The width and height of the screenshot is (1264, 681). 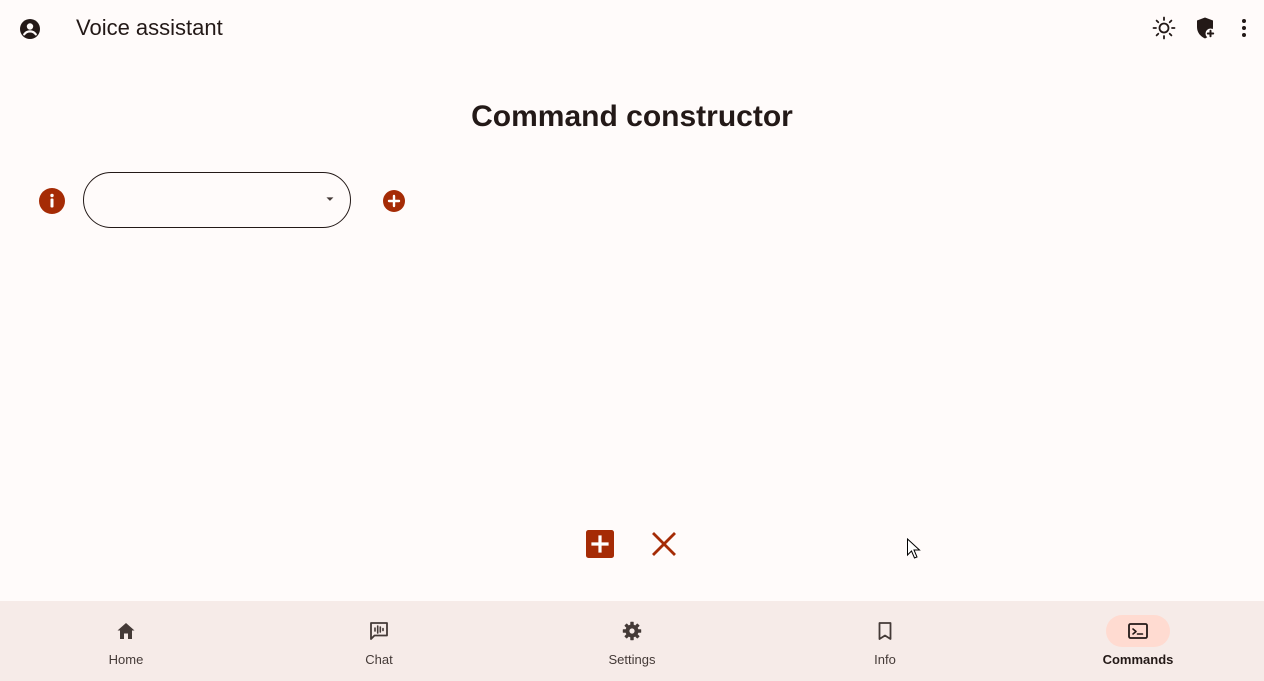 I want to click on brightness-icon, so click(x=1164, y=28).